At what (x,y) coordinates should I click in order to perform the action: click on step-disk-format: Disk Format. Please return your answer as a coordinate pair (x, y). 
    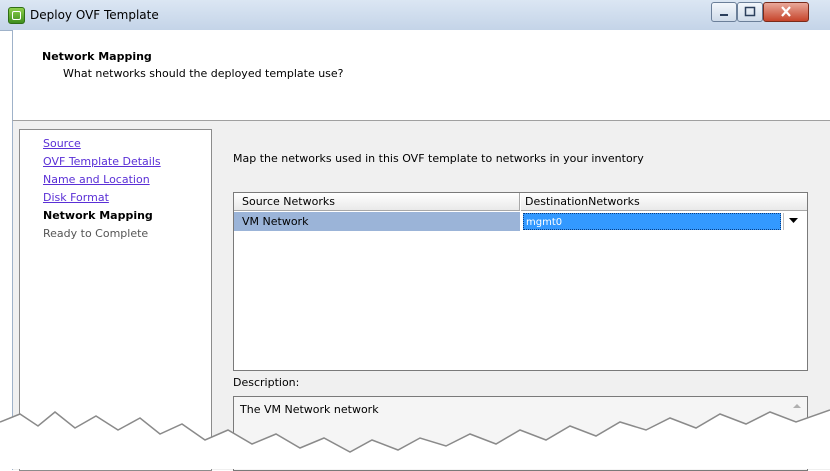
    Looking at the image, I should click on (76, 197).